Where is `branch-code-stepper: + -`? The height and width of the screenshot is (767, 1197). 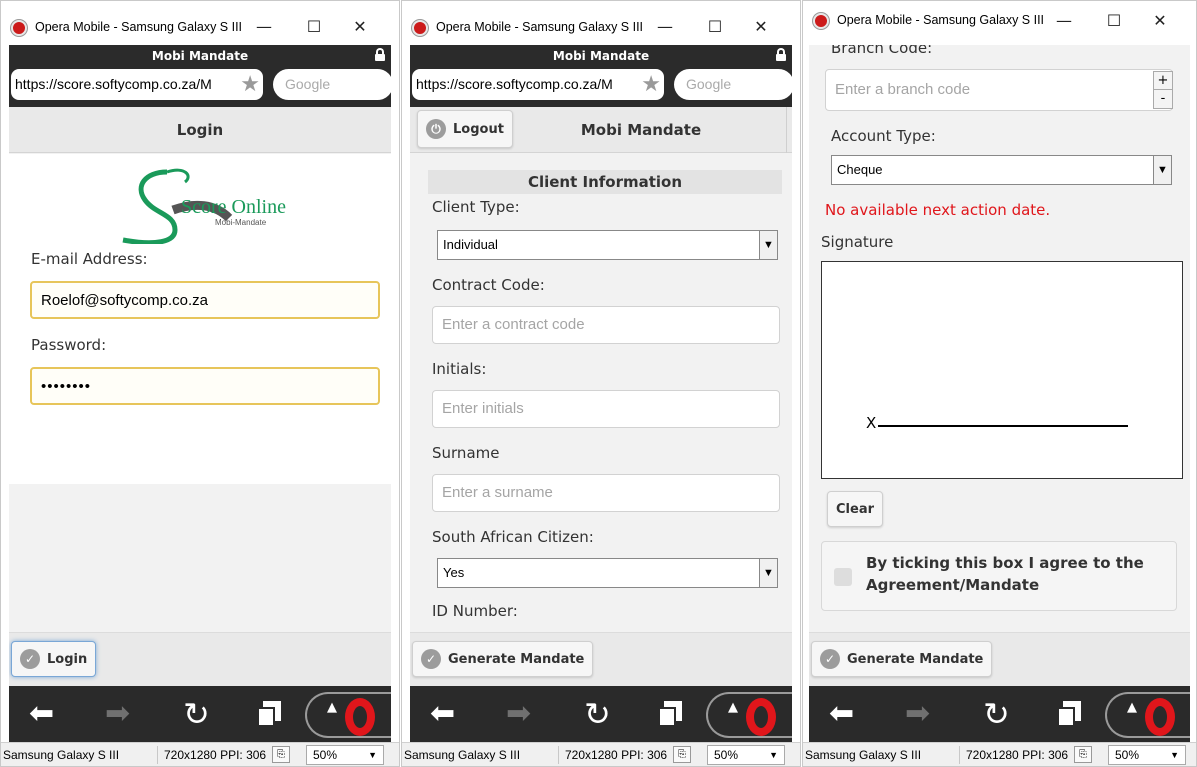 branch-code-stepper: + - is located at coordinates (1163, 90).